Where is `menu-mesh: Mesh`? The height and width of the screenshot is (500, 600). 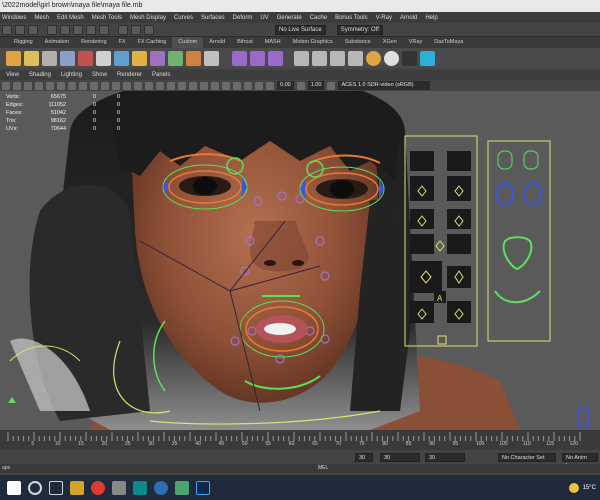
menu-mesh: Mesh is located at coordinates (41, 18).